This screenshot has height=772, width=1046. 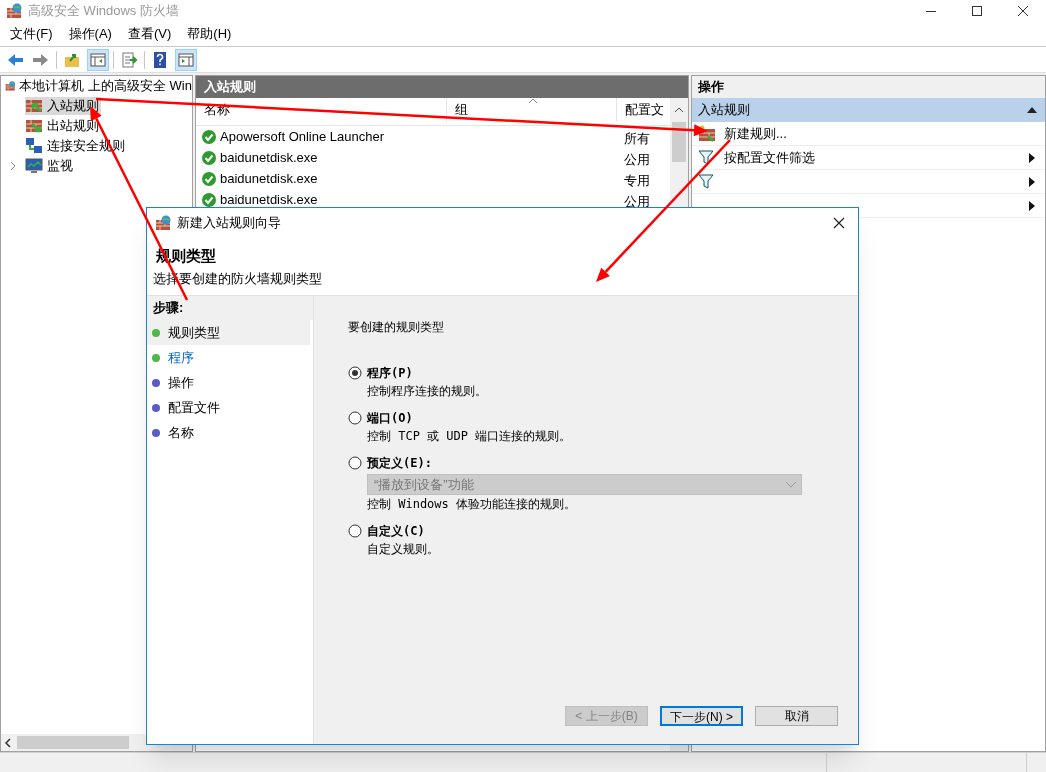 What do you see at coordinates (603, 463) in the screenshot?
I see `radio-option: 预定义(E):` at bounding box center [603, 463].